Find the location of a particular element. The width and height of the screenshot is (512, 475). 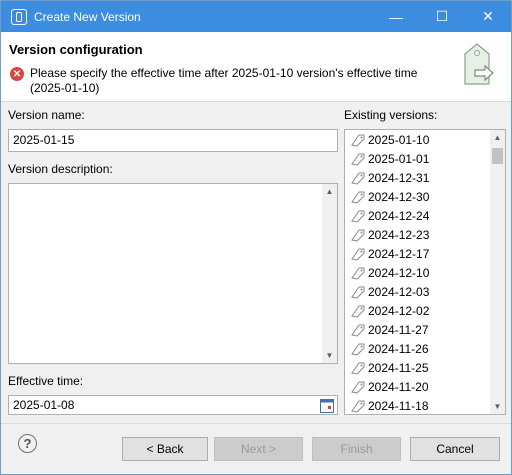

version-list-item-label: 2024-12-17 is located at coordinates (399, 253).